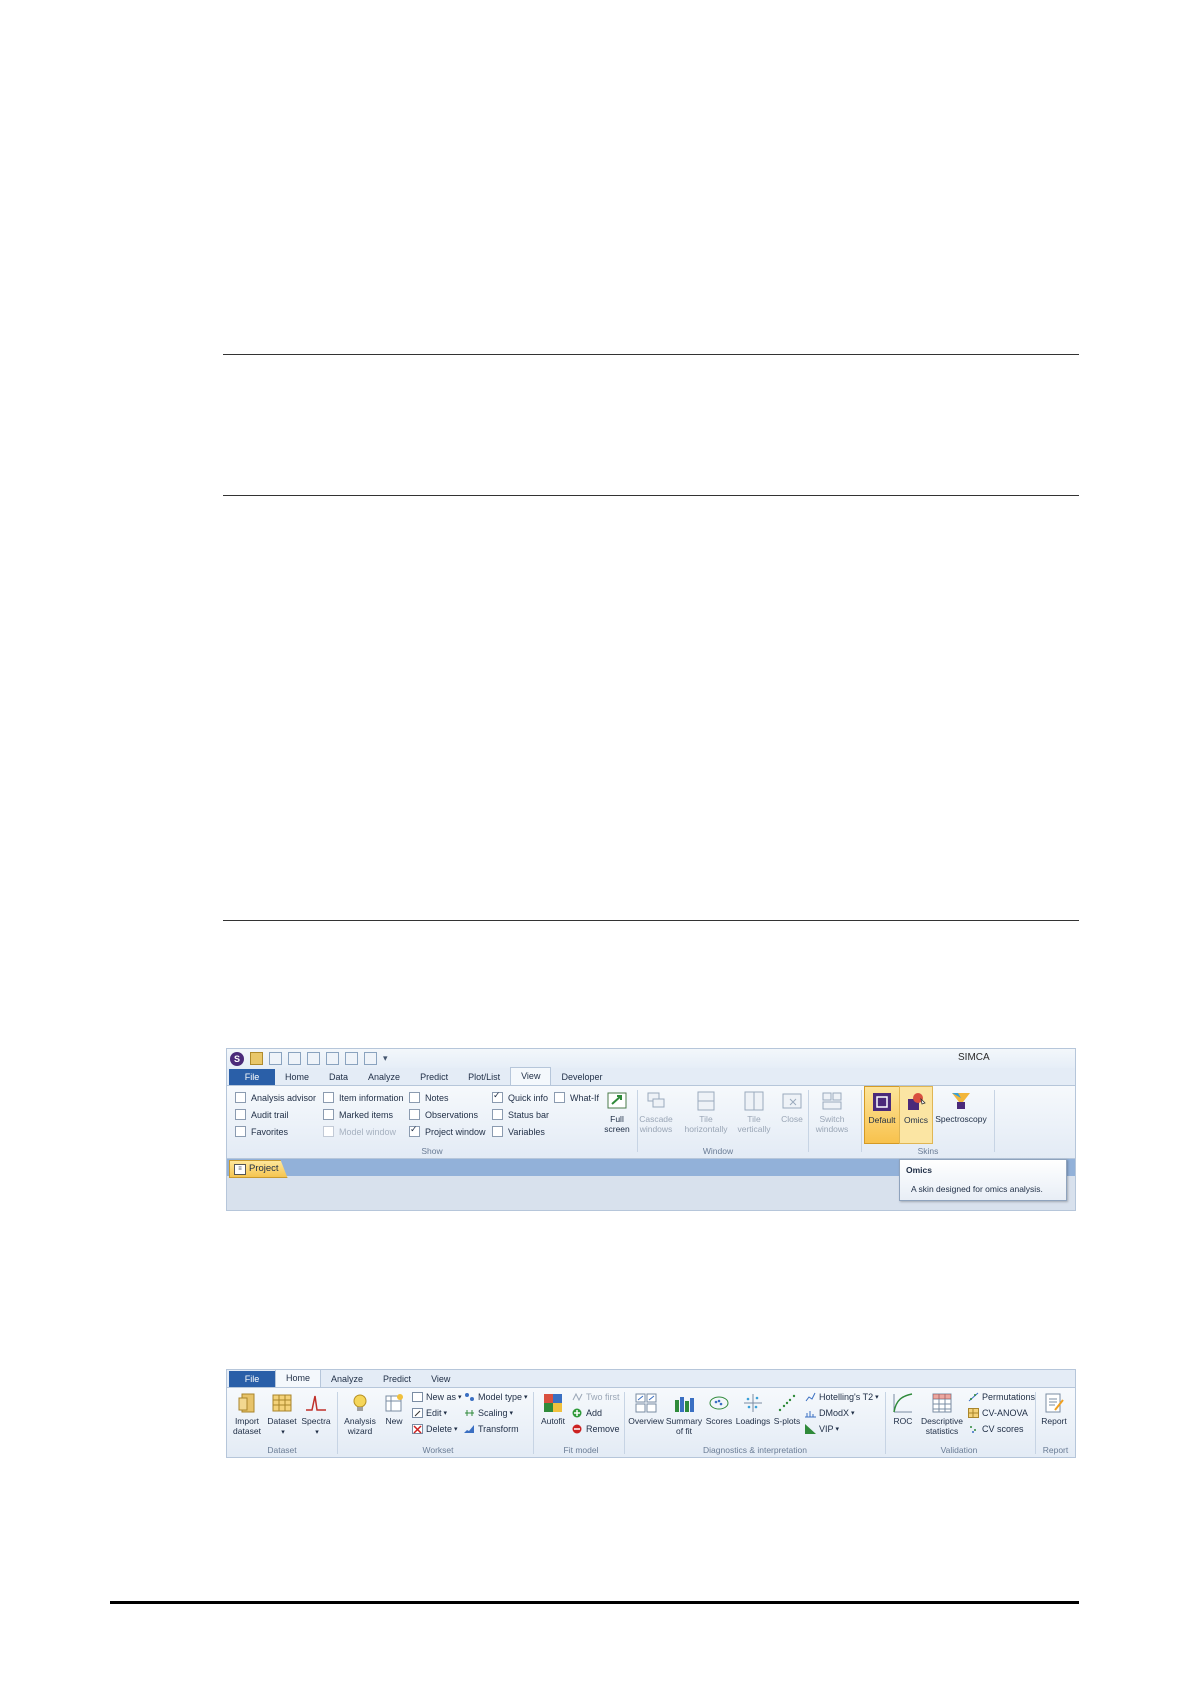  What do you see at coordinates (822, 1429) in the screenshot?
I see `vip-button: VIP ▾` at bounding box center [822, 1429].